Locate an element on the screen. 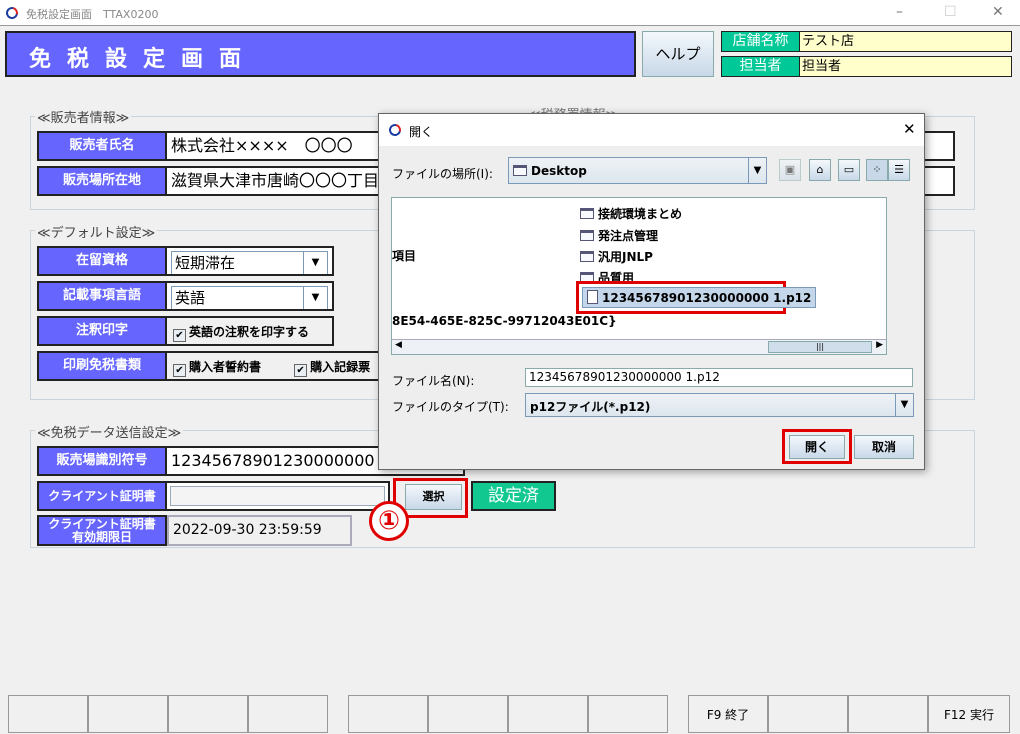 Image resolution: width=1020 pixels, height=734 pixels. dialog-close-icon: ✕ is located at coordinates (909, 129).